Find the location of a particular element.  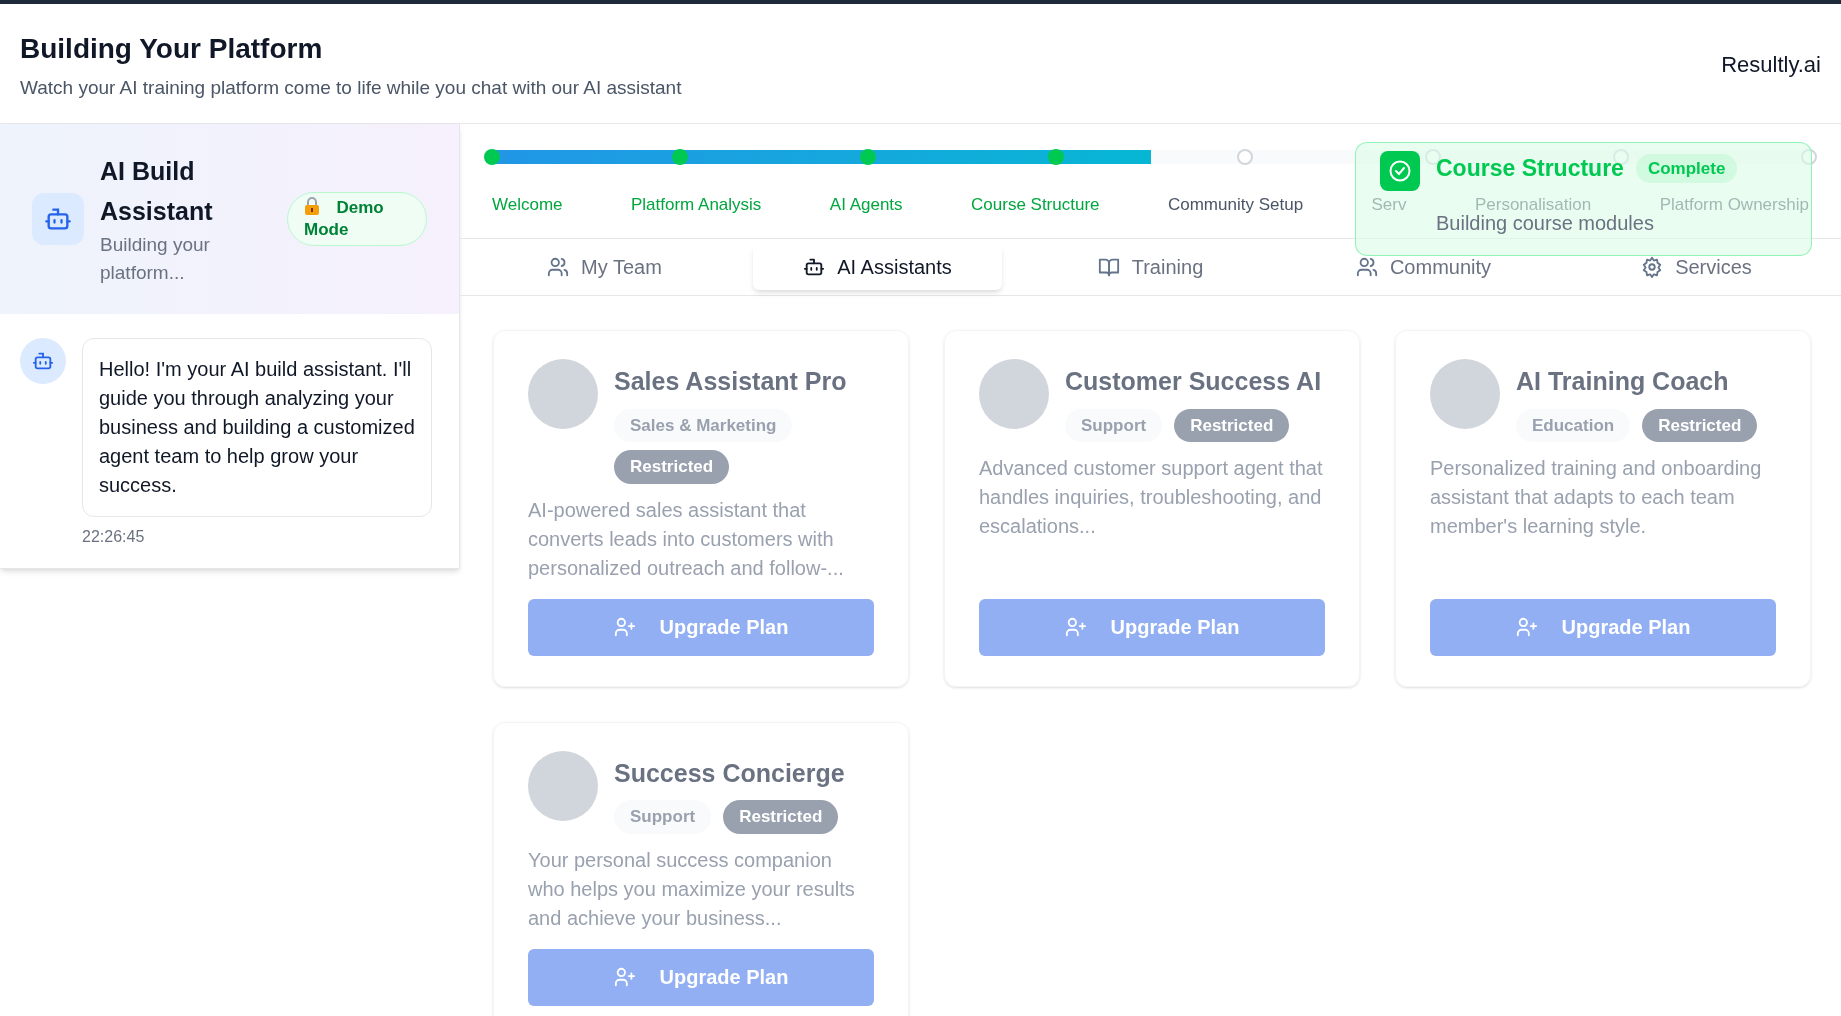

brand-name: Resultly.ai is located at coordinates (1771, 65).